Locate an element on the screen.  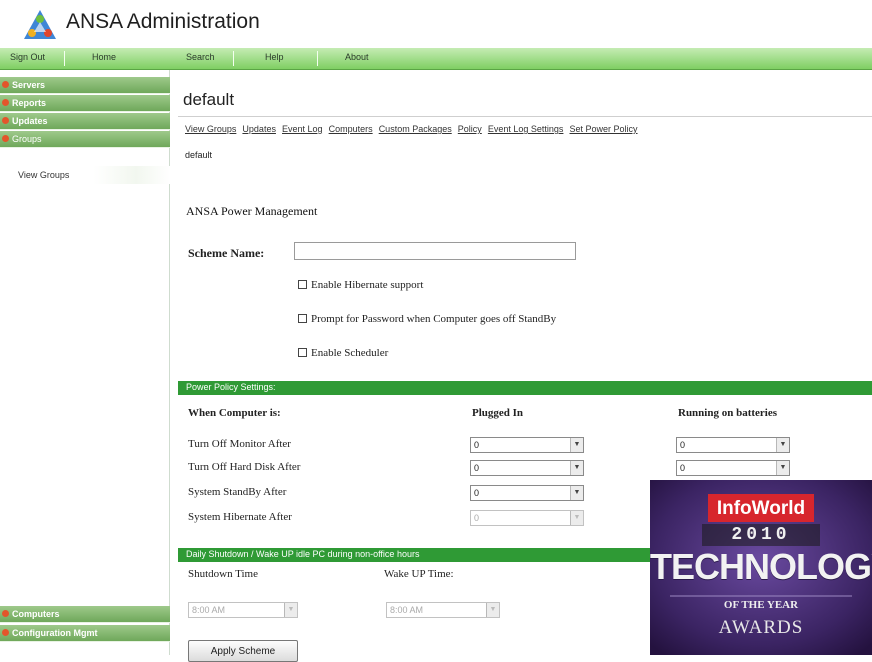
hibernate-checkbox-row: Enable Hibernate support is located at coordinates (360, 285).